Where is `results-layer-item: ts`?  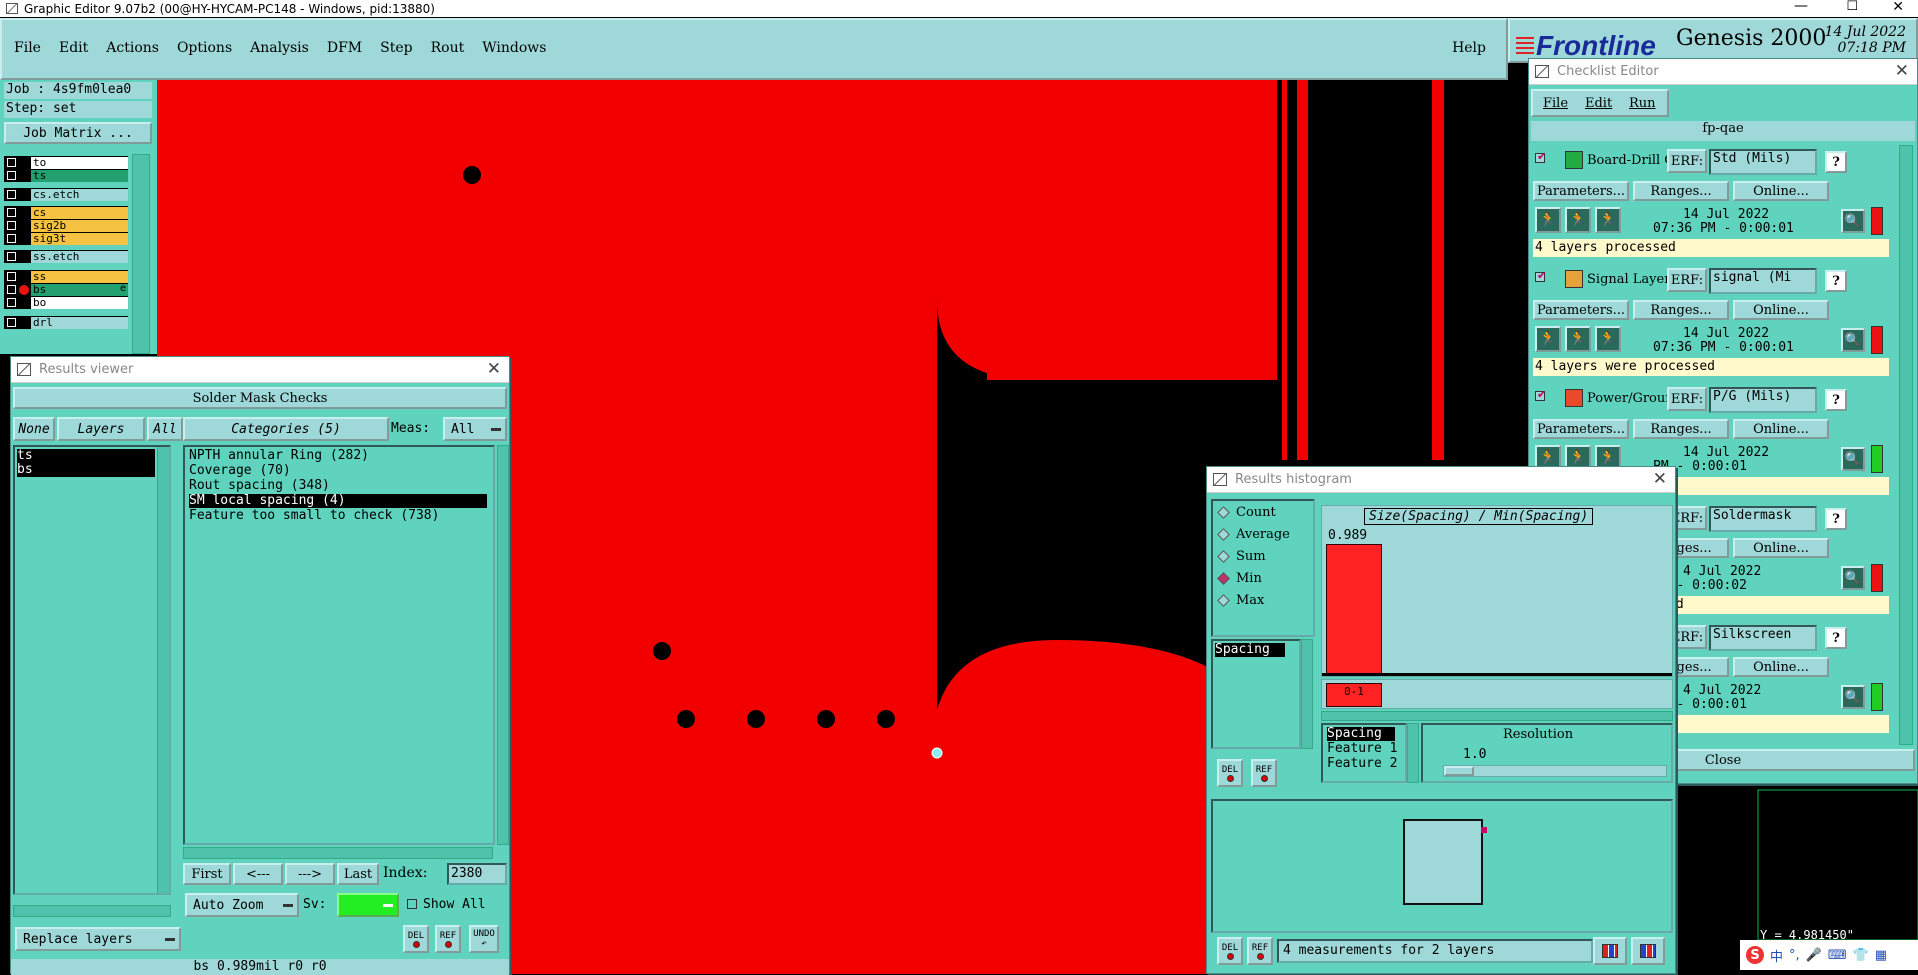
results-layer-item: ts is located at coordinates (86, 456).